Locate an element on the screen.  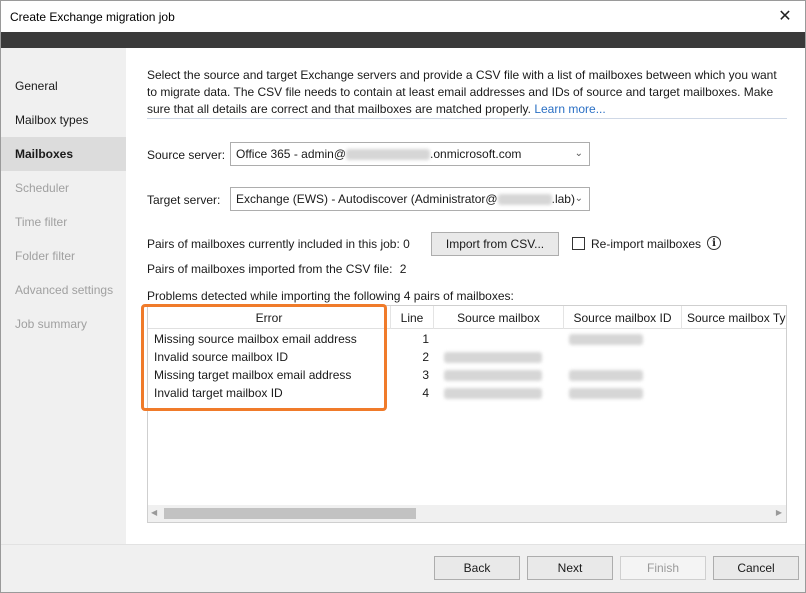
table-row: Invalid source mailbox ID 2 is located at coordinates (467, 357).